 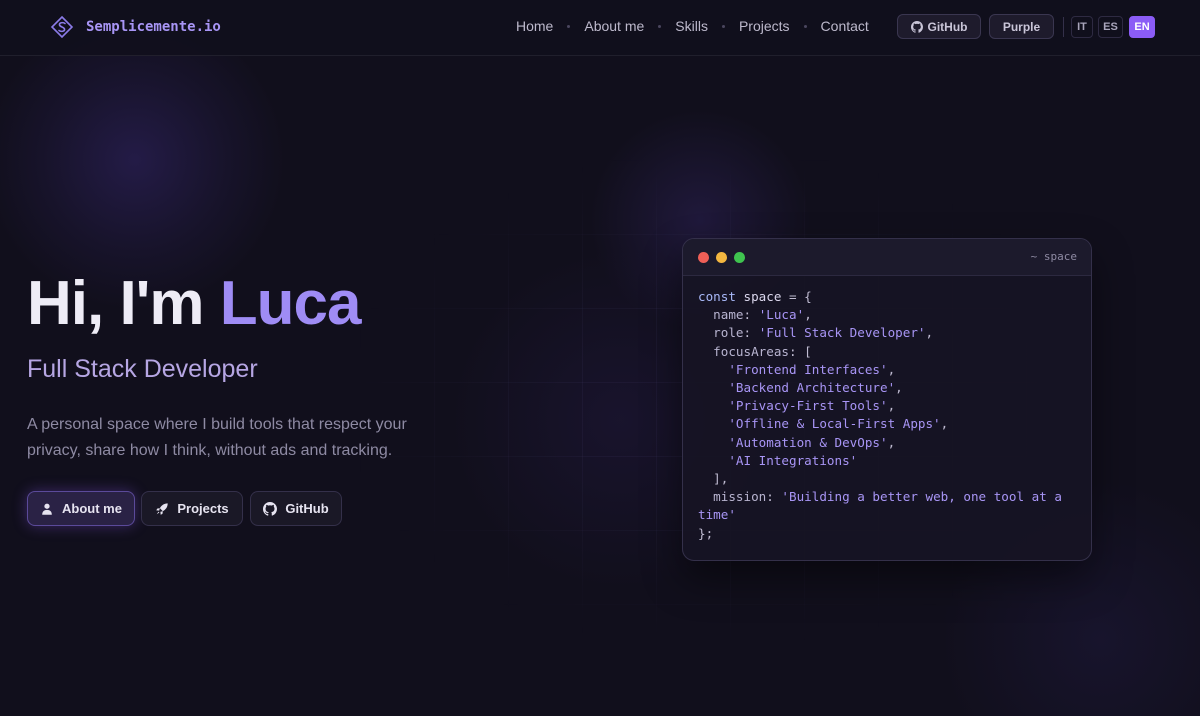 What do you see at coordinates (739, 257) in the screenshot?
I see `window-maximize-dot` at bounding box center [739, 257].